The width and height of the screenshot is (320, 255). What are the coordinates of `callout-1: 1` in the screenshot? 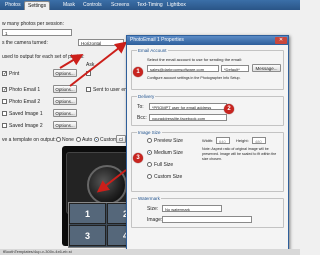 It's located at (138, 72).